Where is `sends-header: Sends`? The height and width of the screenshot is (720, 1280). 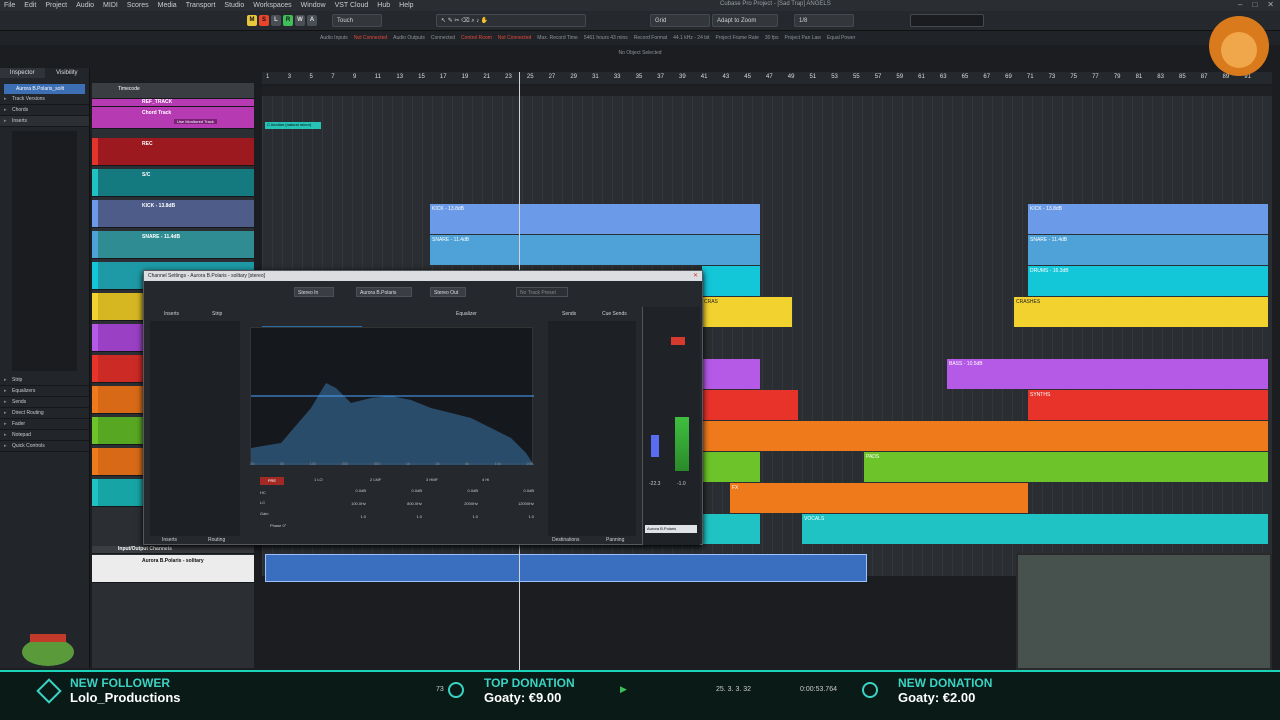 sends-header: Sends is located at coordinates (569, 314).